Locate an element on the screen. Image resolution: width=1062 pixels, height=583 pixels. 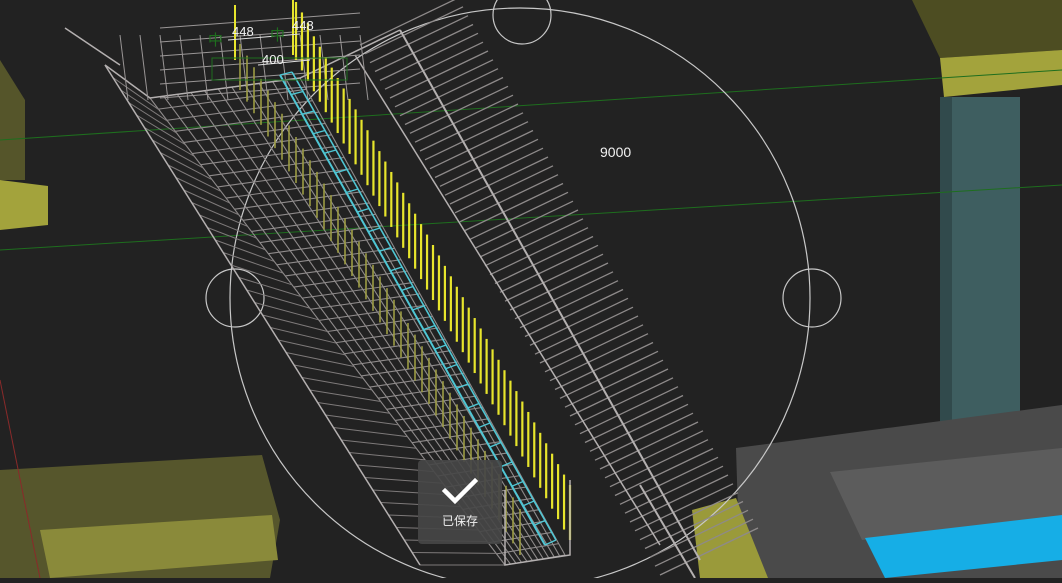
dimension-label-right: 448 is located at coordinates (303, 25).